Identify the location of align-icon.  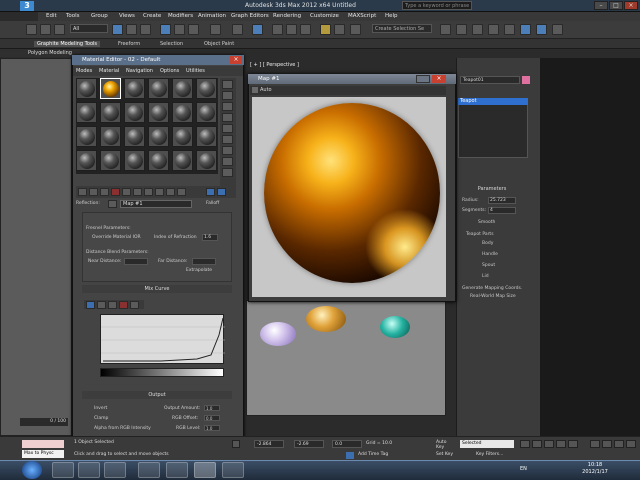
(339, 29).